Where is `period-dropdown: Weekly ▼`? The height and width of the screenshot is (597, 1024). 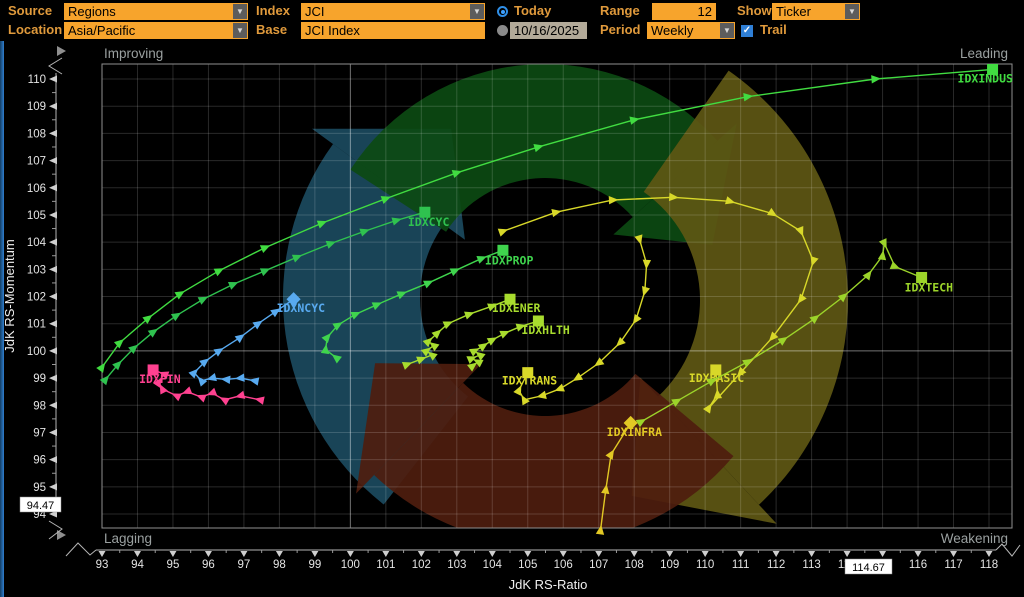 period-dropdown: Weekly ▼ is located at coordinates (691, 30).